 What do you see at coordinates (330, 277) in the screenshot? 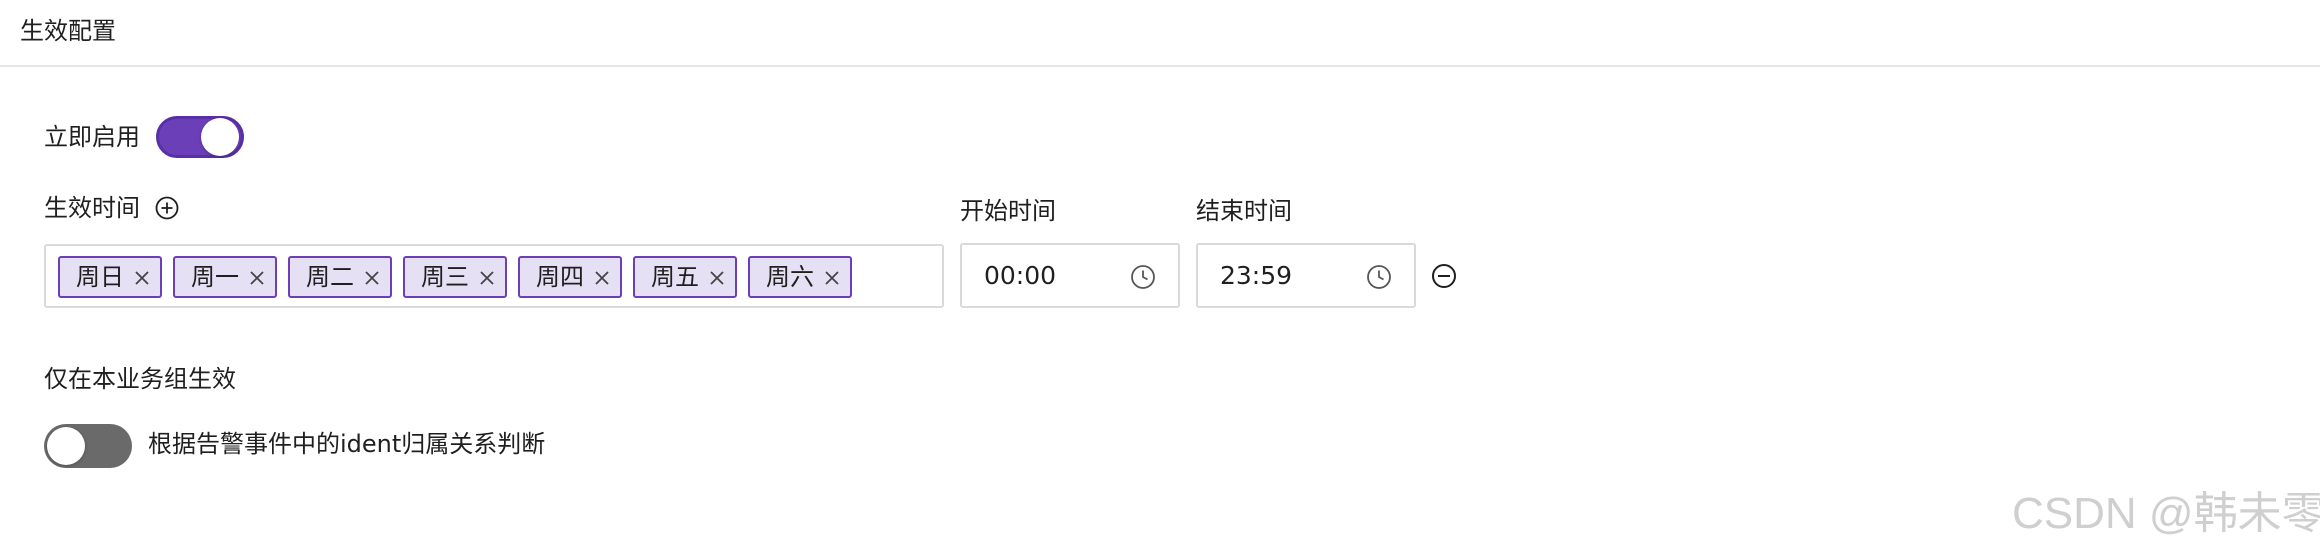
I see `day-tag-label: 周二` at bounding box center [330, 277].